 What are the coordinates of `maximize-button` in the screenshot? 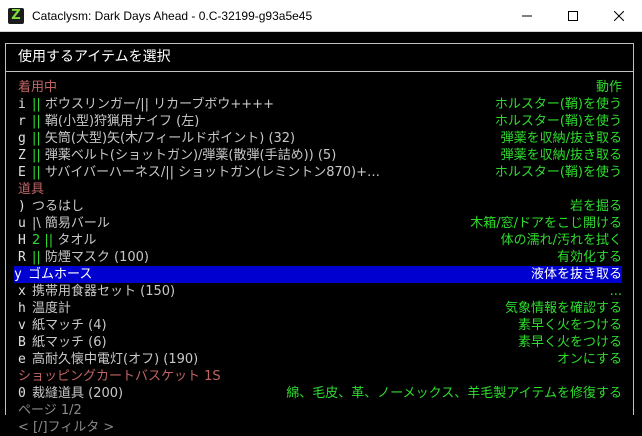 It's located at (573, 16).